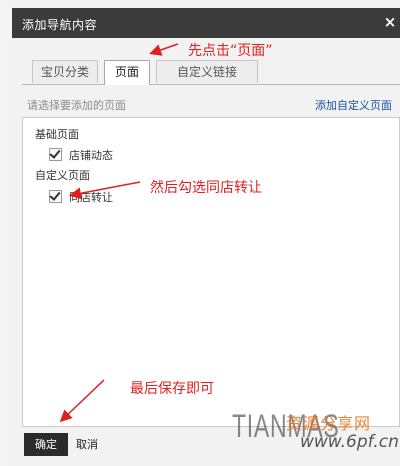 This screenshot has height=466, width=400. I want to click on tab-pages: 页面, so click(127, 72).